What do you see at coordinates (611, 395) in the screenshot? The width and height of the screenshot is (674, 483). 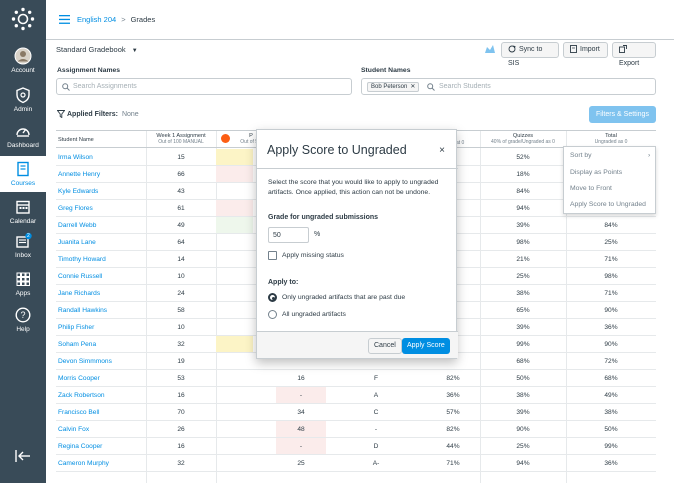 I see `grade-cell-total: 49%` at bounding box center [611, 395].